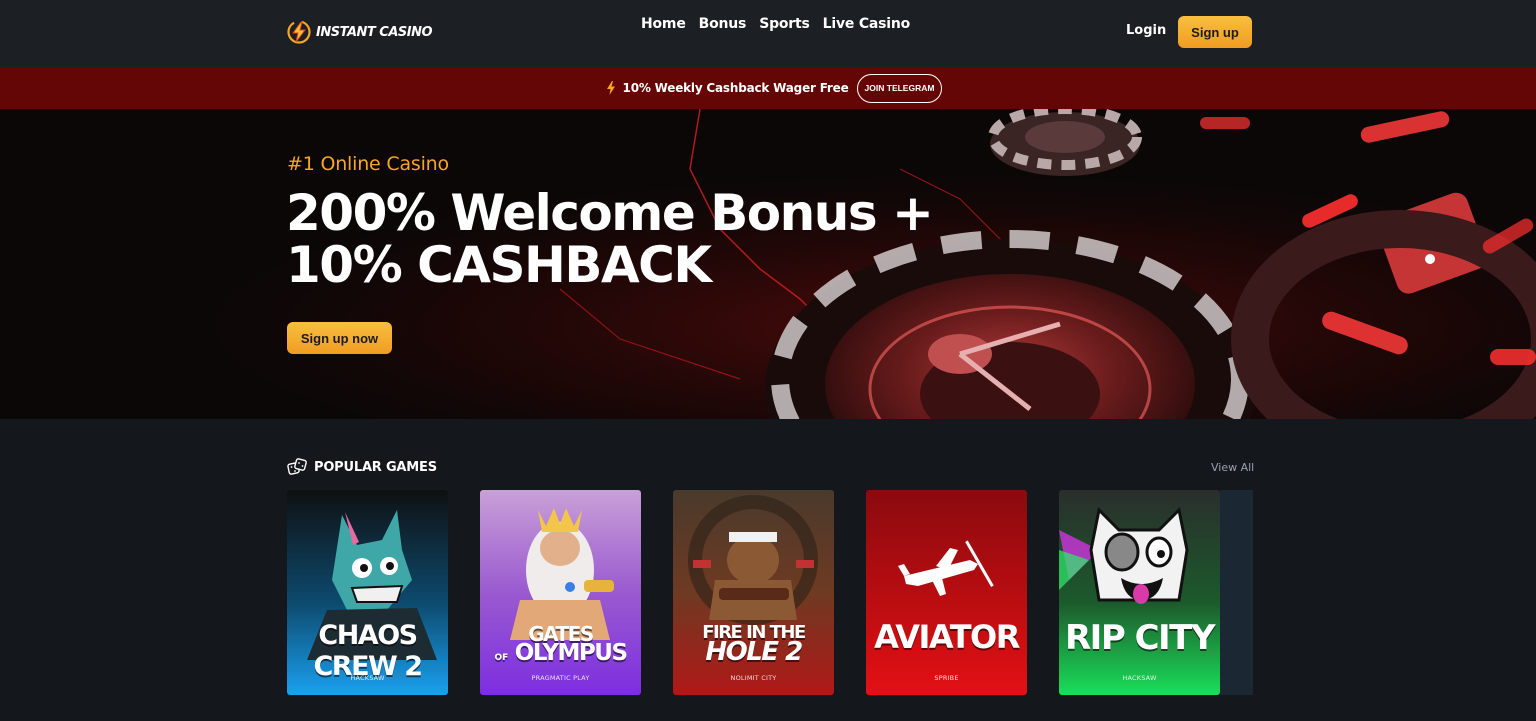 This screenshot has width=1536, height=721. I want to click on nav-sports: Sports, so click(784, 24).